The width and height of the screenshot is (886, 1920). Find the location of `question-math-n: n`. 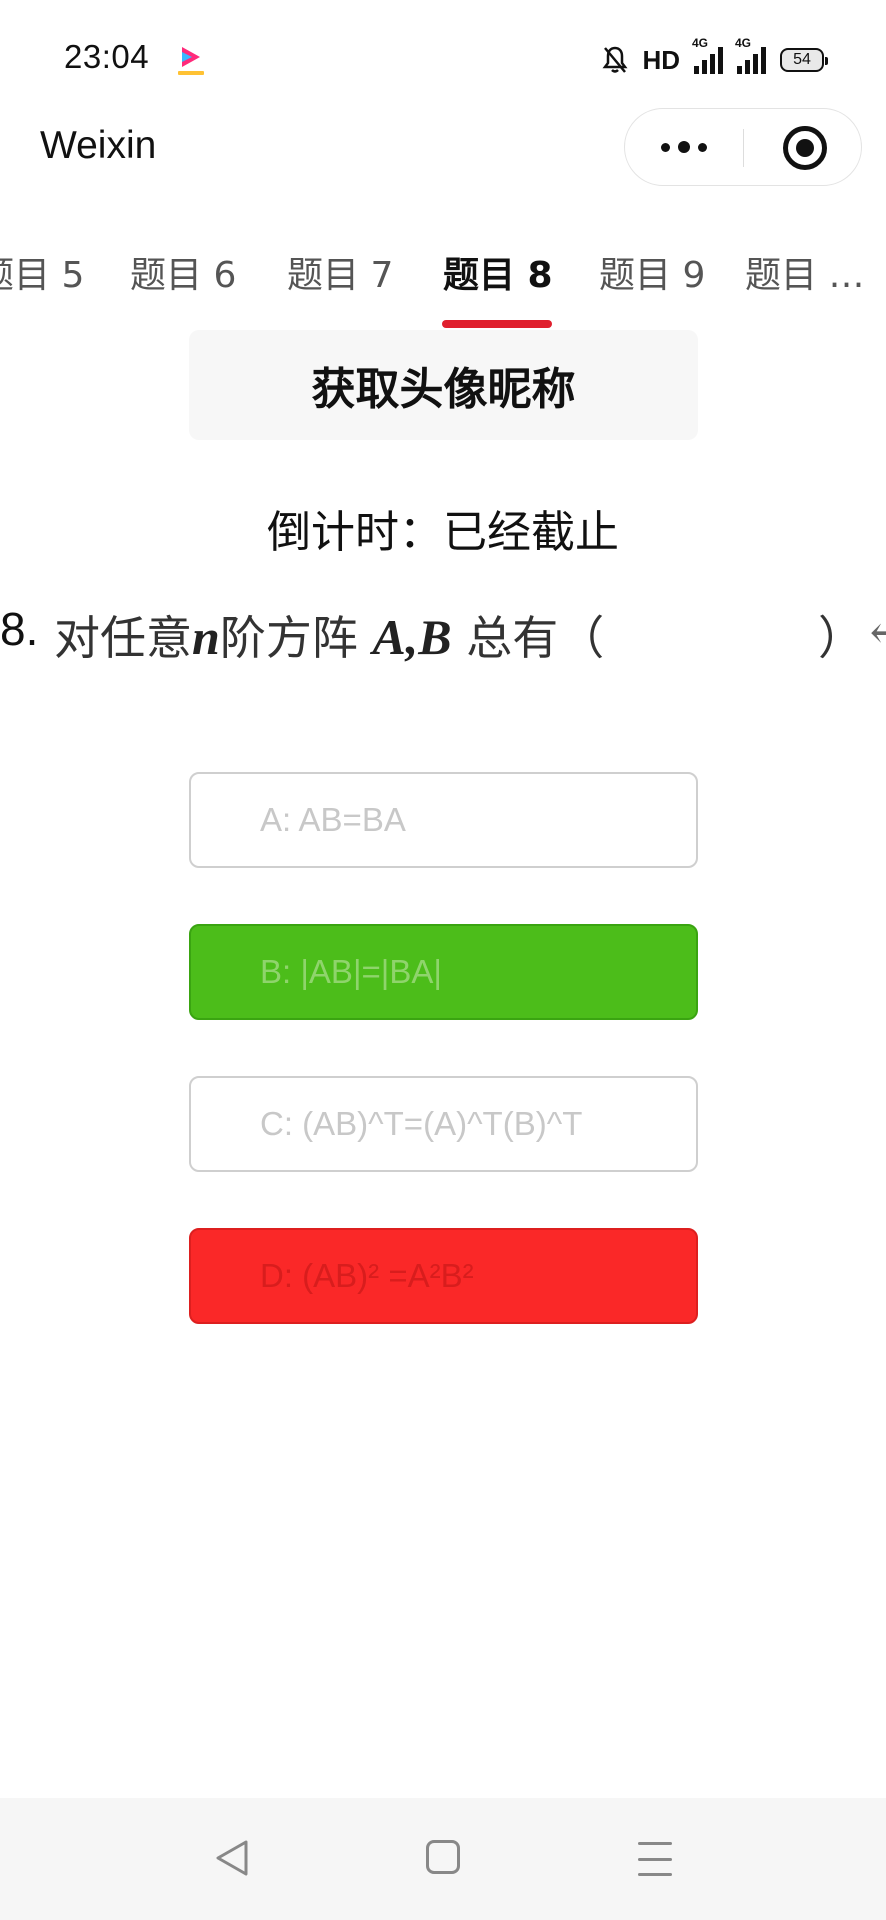

question-math-n: n is located at coordinates (206, 637).